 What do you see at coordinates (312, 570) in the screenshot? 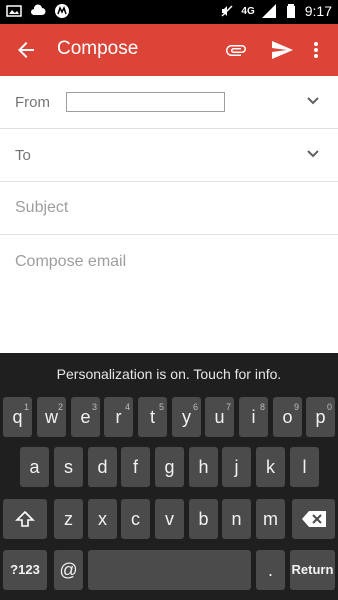
I see `return-key: Return` at bounding box center [312, 570].